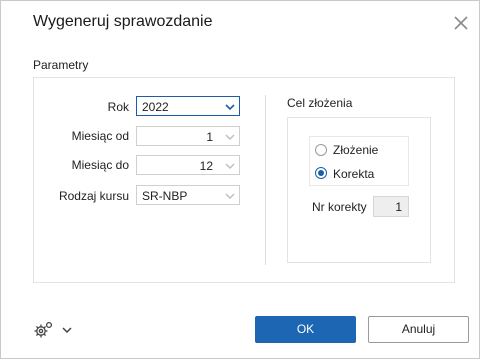  I want to click on close-icon, so click(461, 23).